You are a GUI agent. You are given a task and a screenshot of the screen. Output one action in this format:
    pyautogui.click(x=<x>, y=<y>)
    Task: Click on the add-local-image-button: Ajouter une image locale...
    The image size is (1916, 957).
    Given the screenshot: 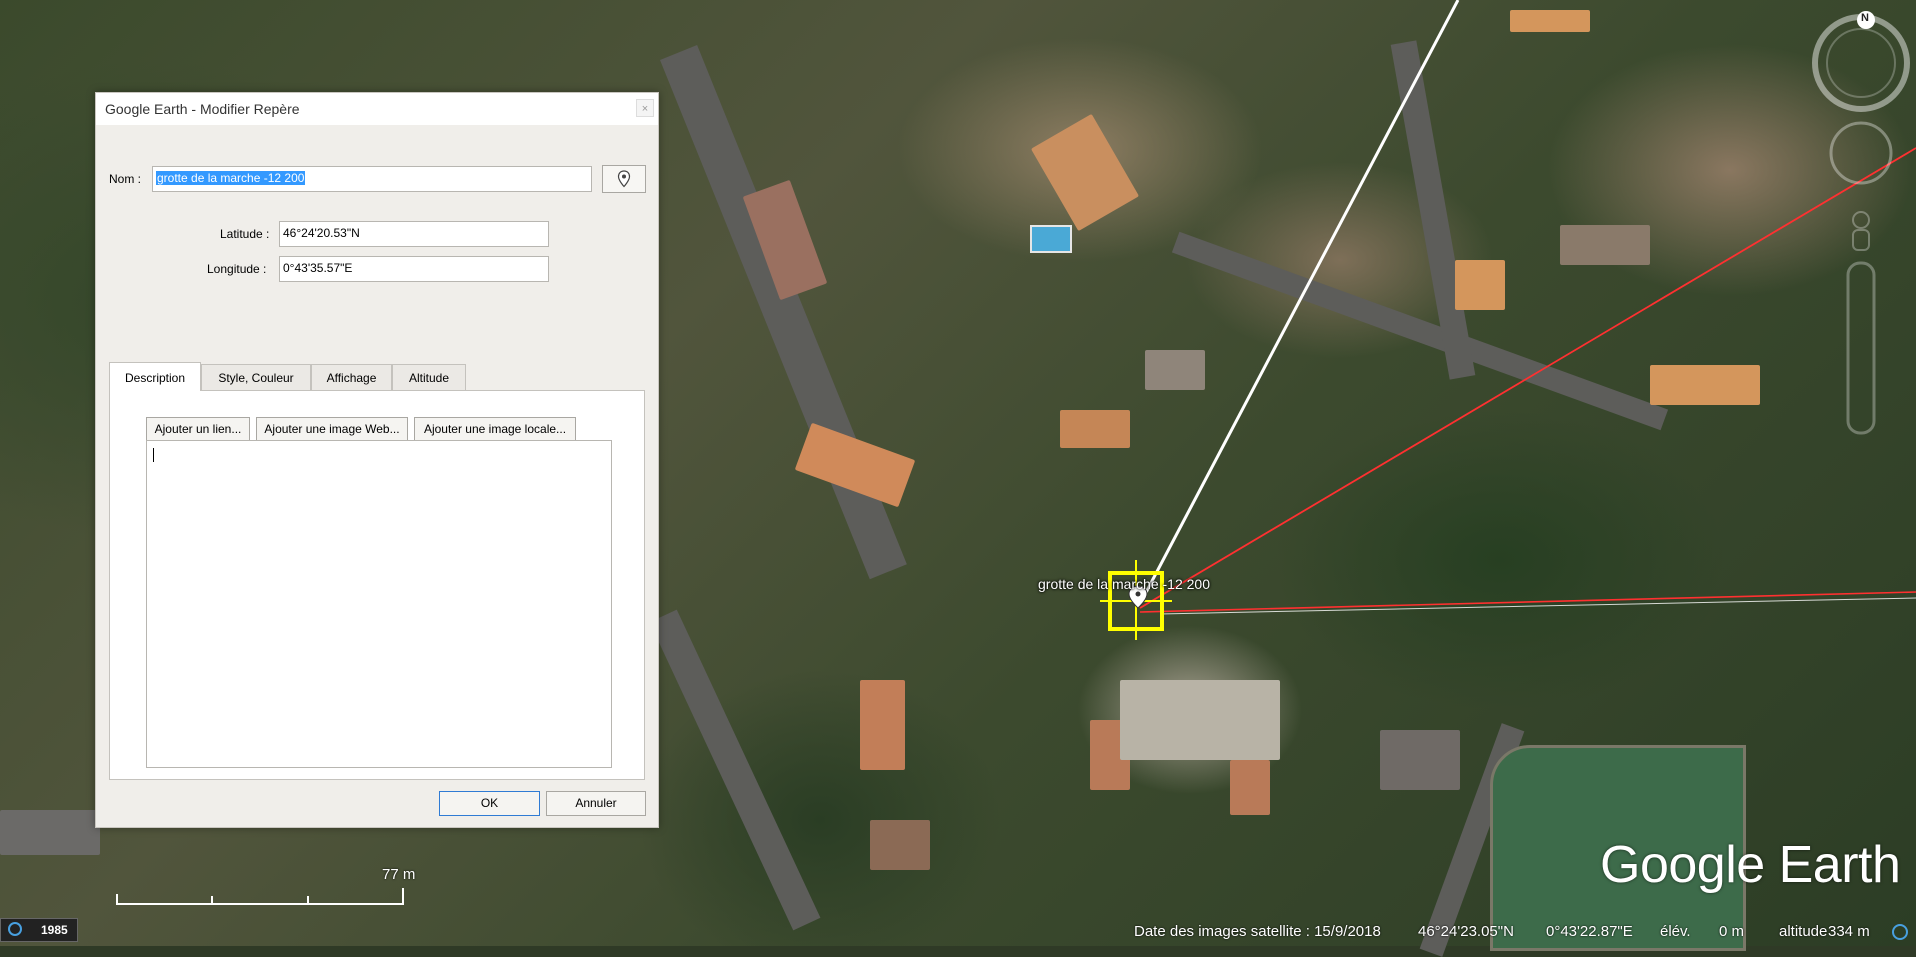 What is the action you would take?
    pyautogui.click(x=495, y=429)
    